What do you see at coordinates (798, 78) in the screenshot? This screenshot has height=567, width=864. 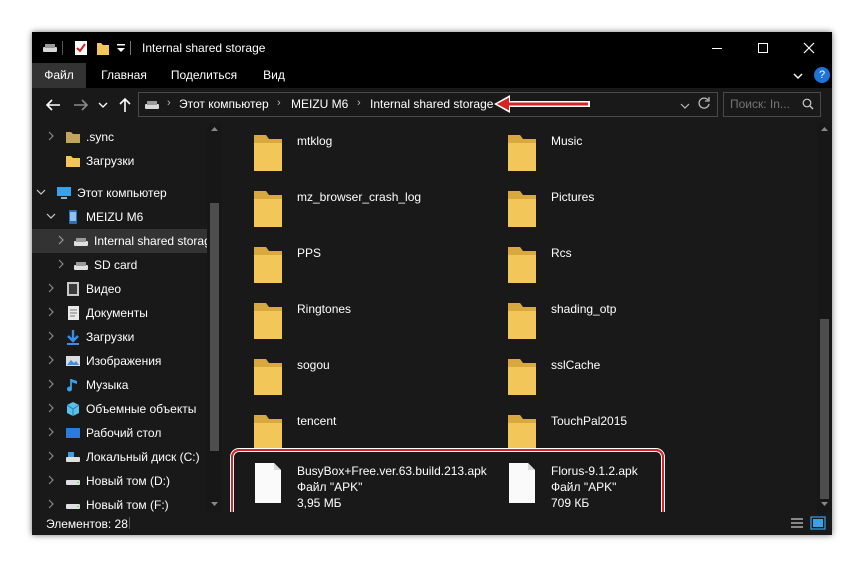 I see `expand-ribbon-icon` at bounding box center [798, 78].